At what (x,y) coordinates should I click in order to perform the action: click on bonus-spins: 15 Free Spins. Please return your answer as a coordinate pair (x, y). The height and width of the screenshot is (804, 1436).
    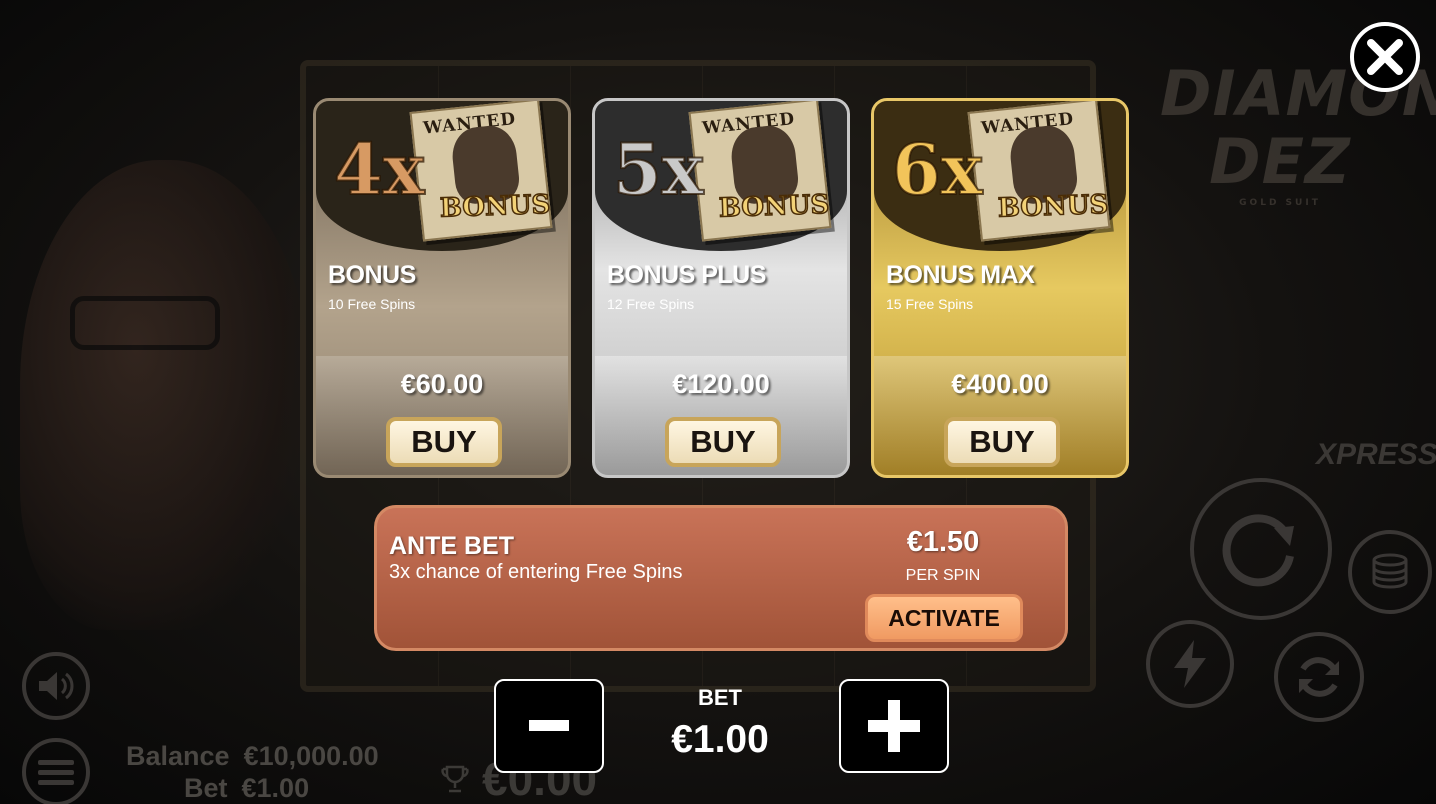
    Looking at the image, I should click on (930, 304).